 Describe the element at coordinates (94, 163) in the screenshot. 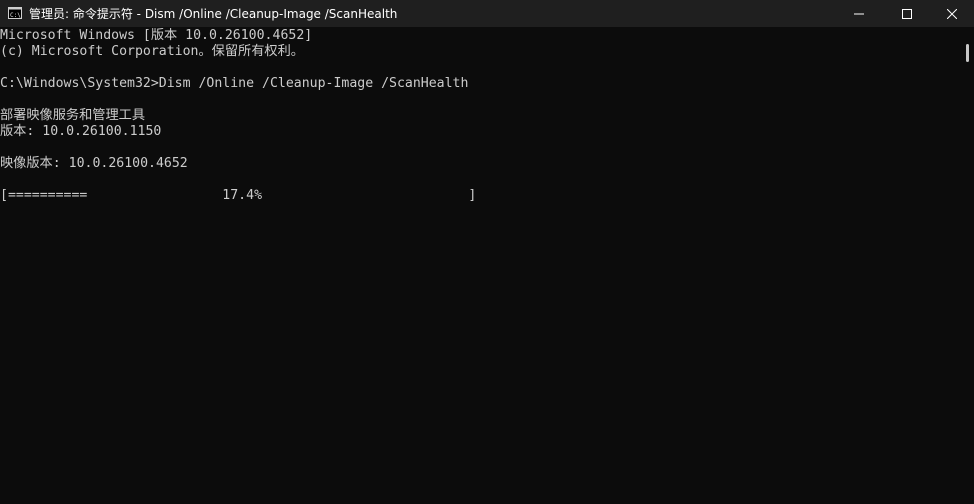

I see `console-line: 映像版本: 10.0.26100.4652` at that location.